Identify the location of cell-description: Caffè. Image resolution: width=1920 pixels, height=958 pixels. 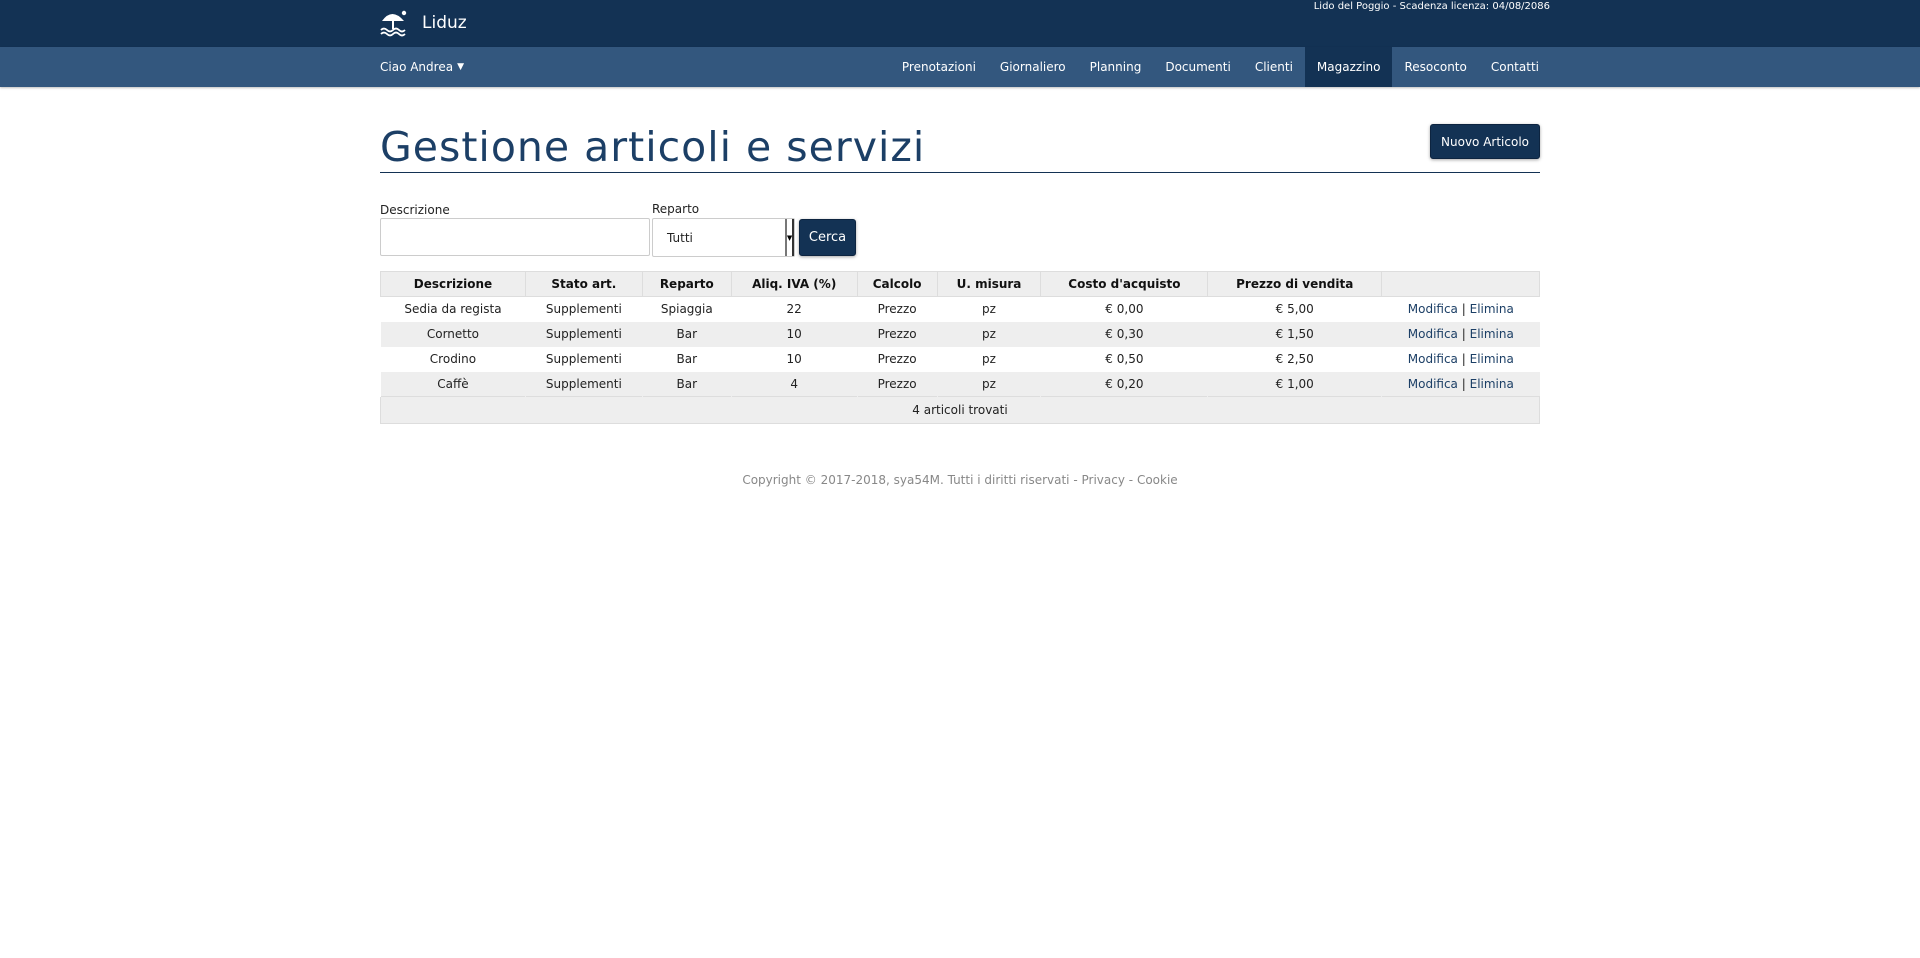
(453, 384).